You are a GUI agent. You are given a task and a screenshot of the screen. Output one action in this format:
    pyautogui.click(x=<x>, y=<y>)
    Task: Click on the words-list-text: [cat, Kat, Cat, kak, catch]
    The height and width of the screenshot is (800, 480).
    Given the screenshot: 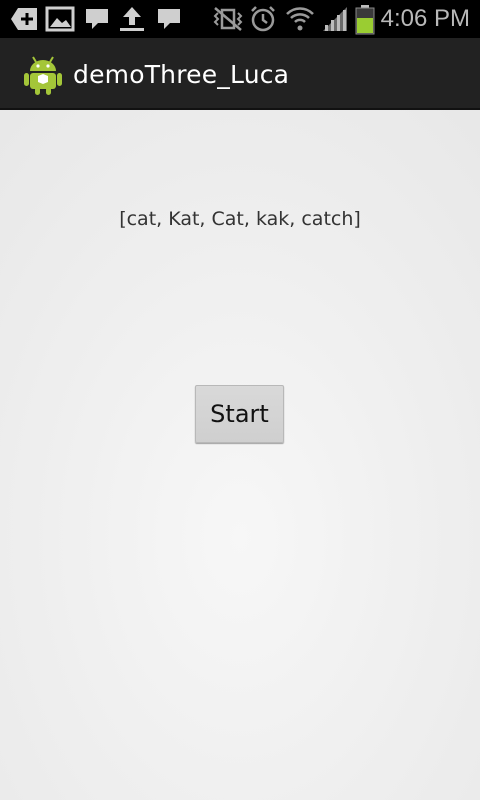 What is the action you would take?
    pyautogui.click(x=240, y=219)
    